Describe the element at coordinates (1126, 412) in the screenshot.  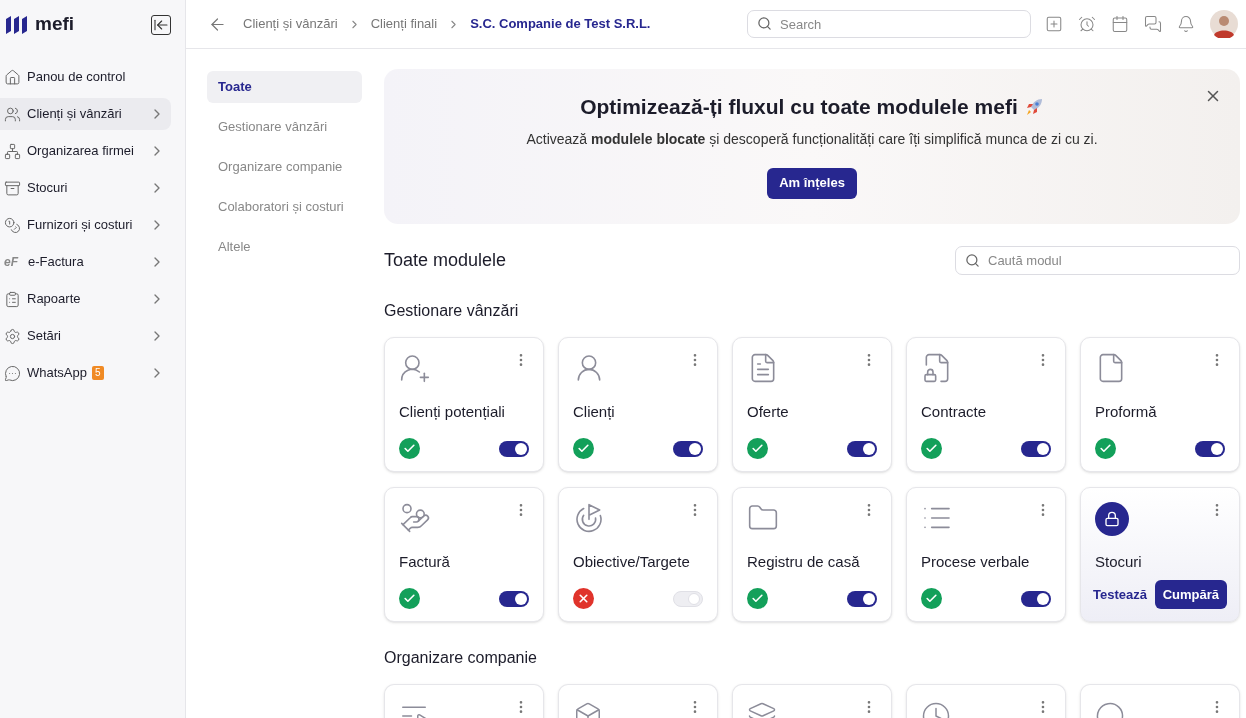
I see `module-name: Proformă` at that location.